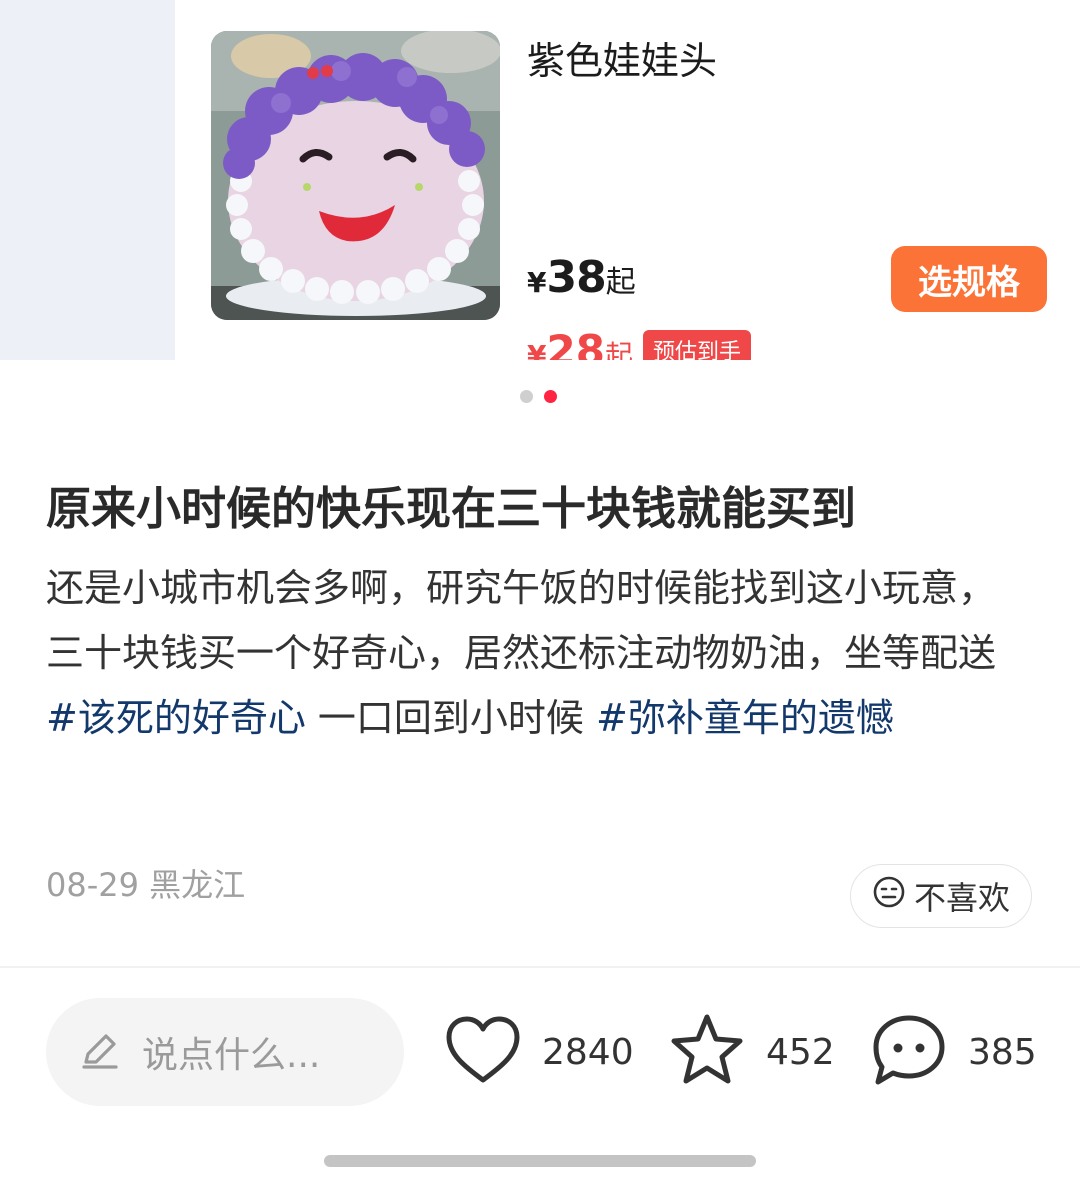 This screenshot has height=1183, width=1080. I want to click on post-meta: 08-29 黑龙江, so click(145, 883).